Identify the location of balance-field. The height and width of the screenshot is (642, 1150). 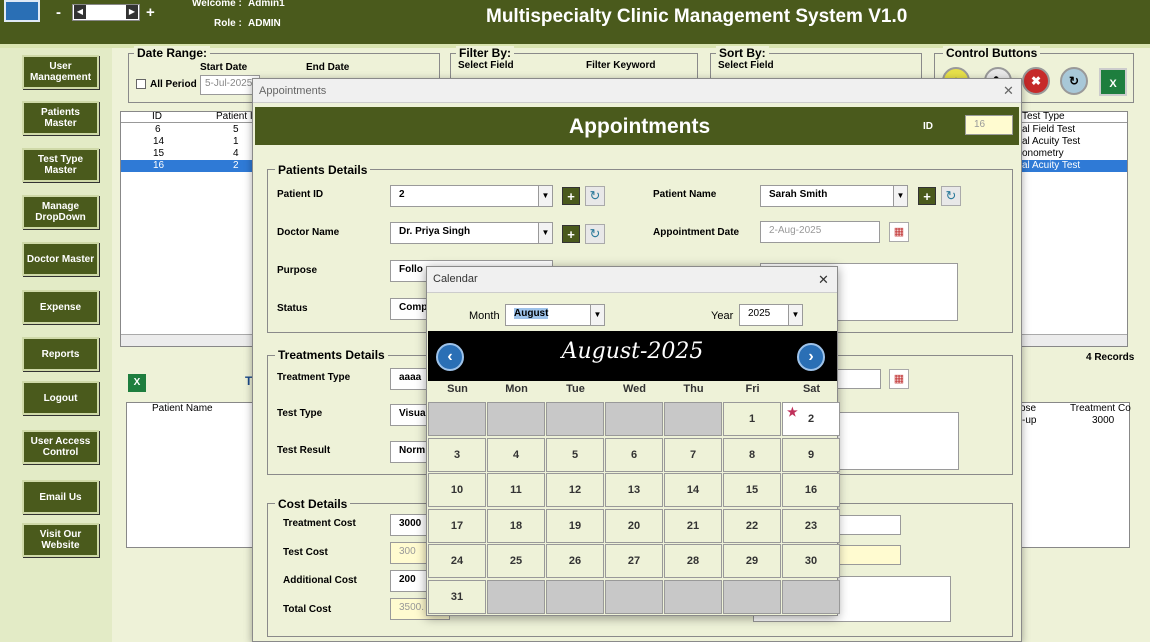
(866, 555).